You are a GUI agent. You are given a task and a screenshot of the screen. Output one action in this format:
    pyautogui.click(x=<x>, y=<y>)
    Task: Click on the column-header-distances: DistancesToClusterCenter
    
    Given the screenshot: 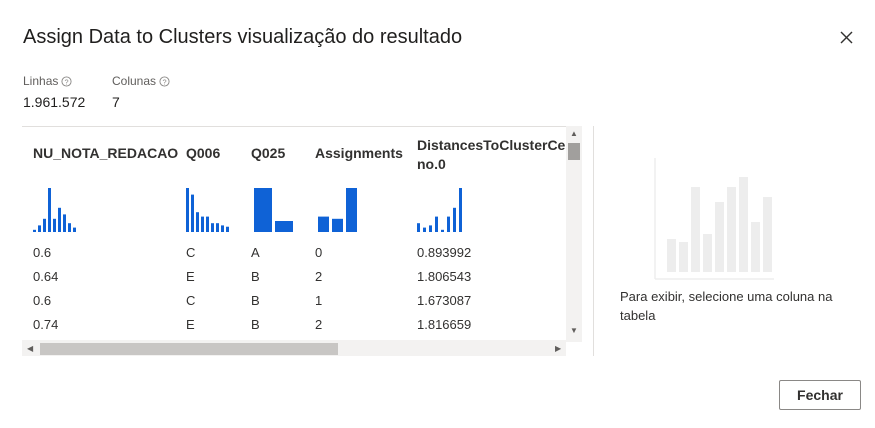 What is the action you would take?
    pyautogui.click(x=491, y=145)
    